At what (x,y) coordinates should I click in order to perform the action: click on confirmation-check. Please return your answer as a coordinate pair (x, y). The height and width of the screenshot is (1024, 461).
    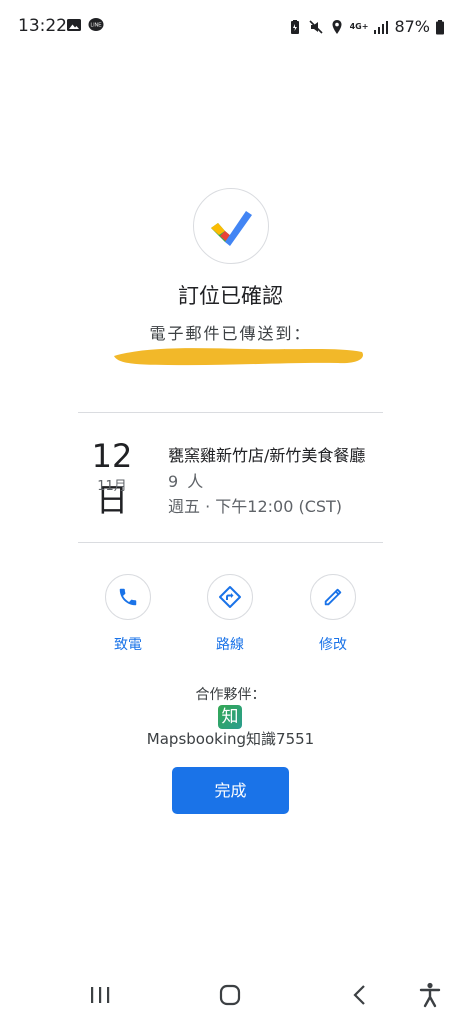
    Looking at the image, I should click on (231, 226).